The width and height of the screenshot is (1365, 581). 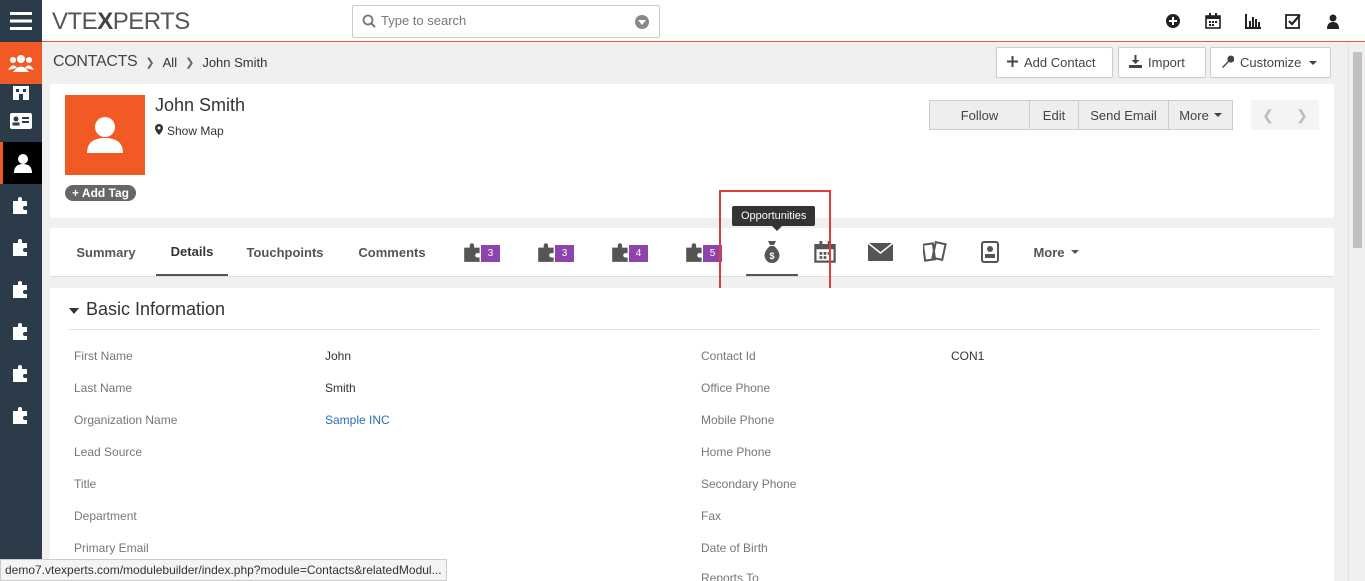 What do you see at coordinates (126, 420) in the screenshot?
I see `field-label-organization-name: Organization Name` at bounding box center [126, 420].